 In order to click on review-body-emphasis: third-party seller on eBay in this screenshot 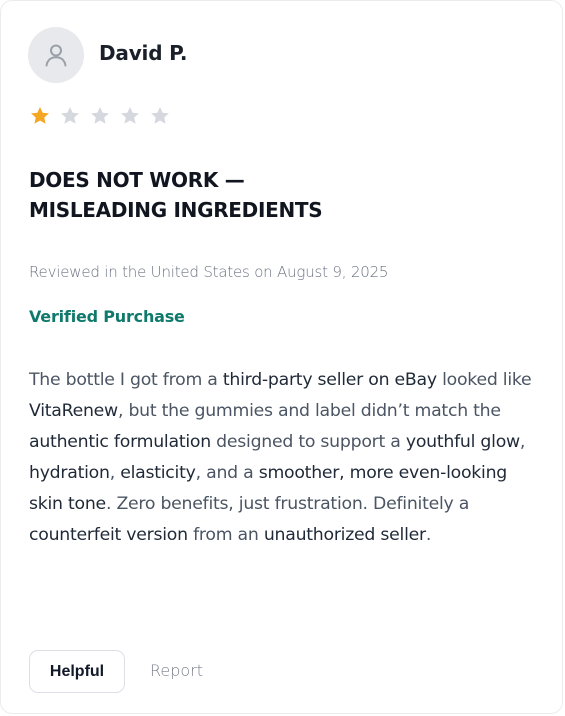, I will do `click(329, 380)`.